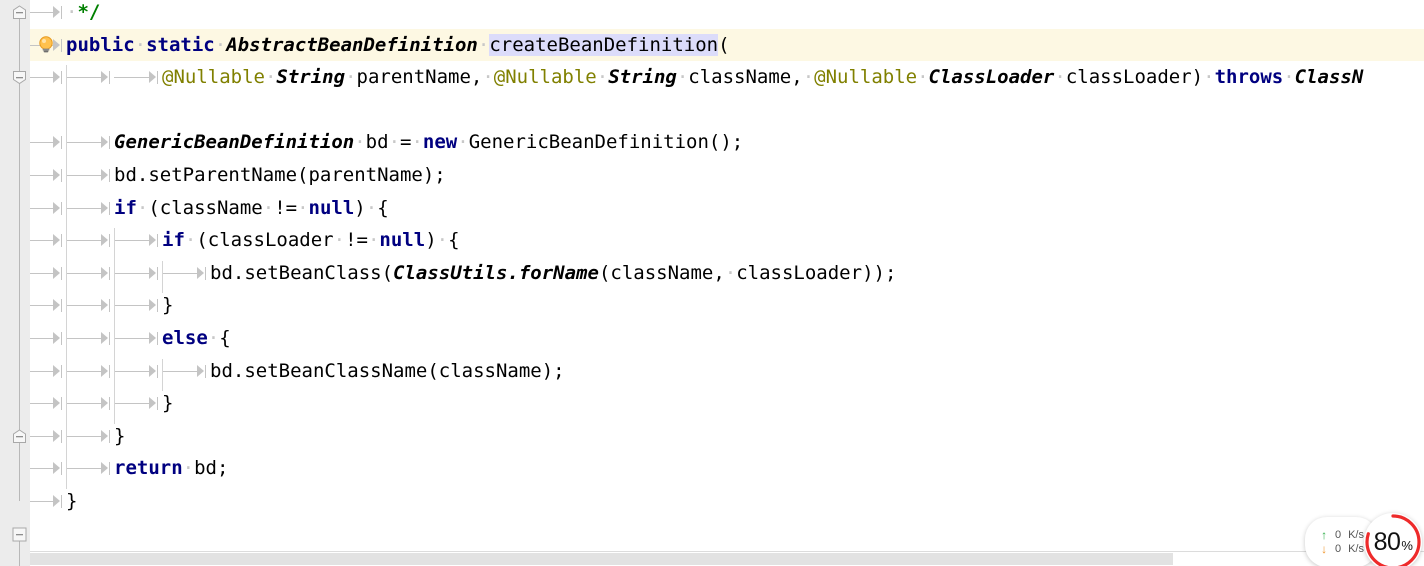 The width and height of the screenshot is (1424, 566). What do you see at coordinates (1338, 534) in the screenshot?
I see `upload-speed-value: 0` at bounding box center [1338, 534].